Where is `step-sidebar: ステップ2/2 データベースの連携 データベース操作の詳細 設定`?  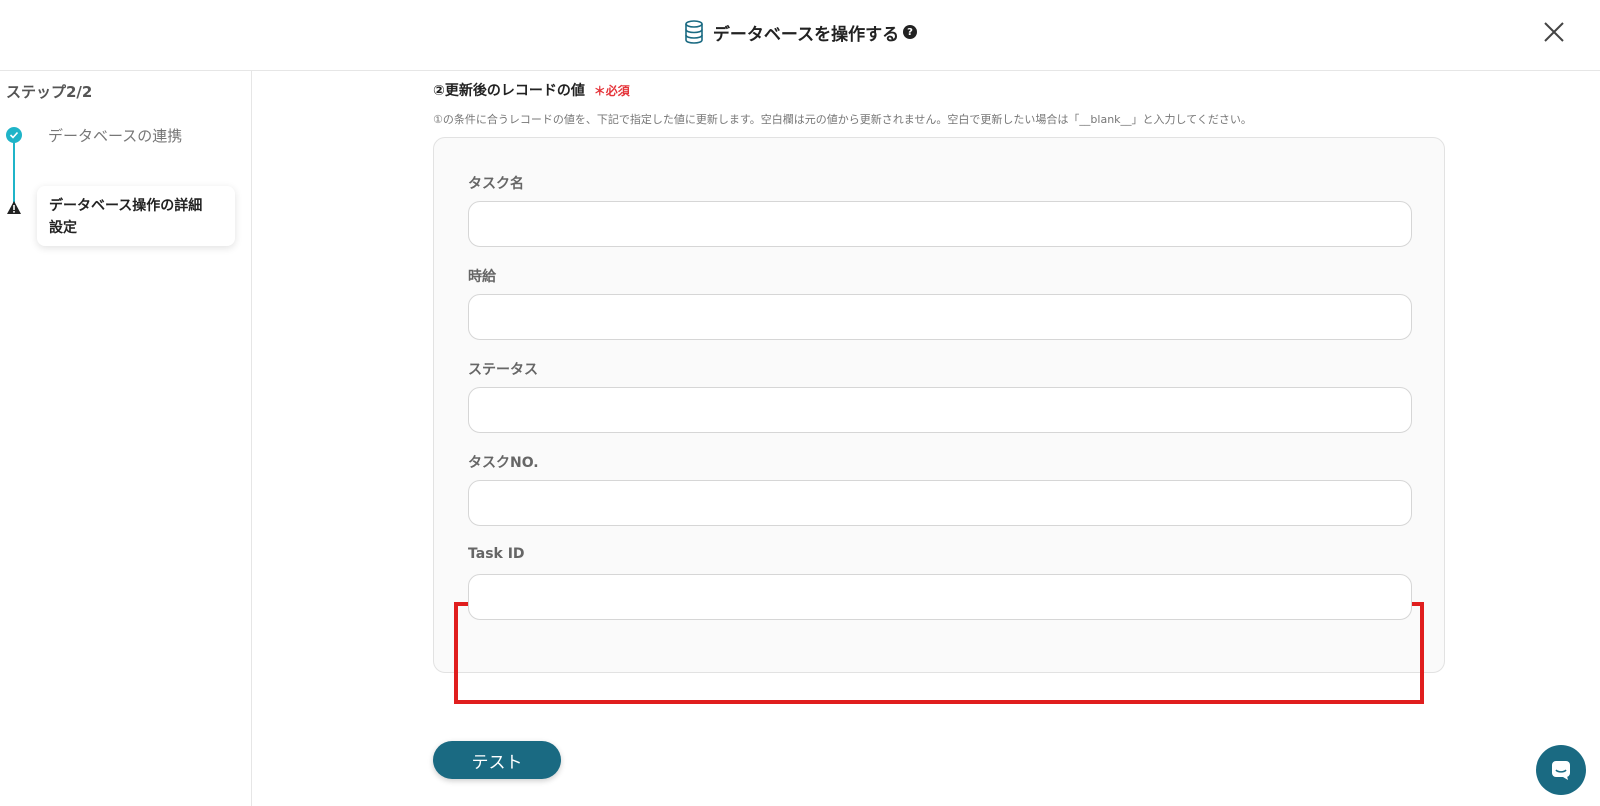
step-sidebar: ステップ2/2 データベースの連携 データベース操作の詳細 設定 is located at coordinates (126, 438).